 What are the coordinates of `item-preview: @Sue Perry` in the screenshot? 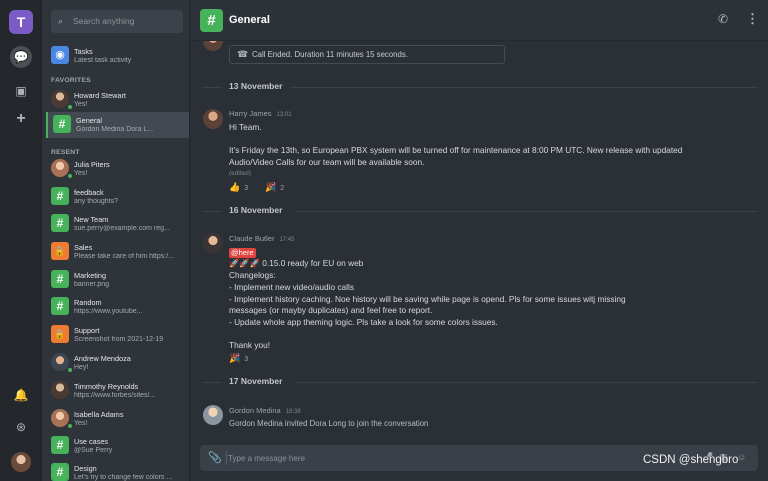 It's located at (93, 450).